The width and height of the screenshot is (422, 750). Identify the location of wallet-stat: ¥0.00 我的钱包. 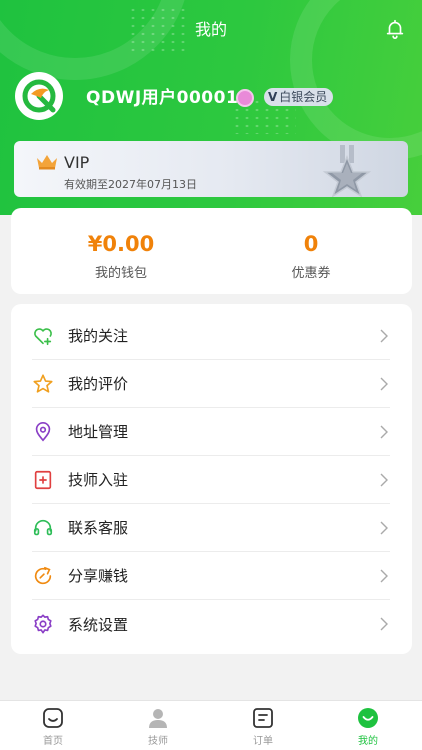
(121, 251).